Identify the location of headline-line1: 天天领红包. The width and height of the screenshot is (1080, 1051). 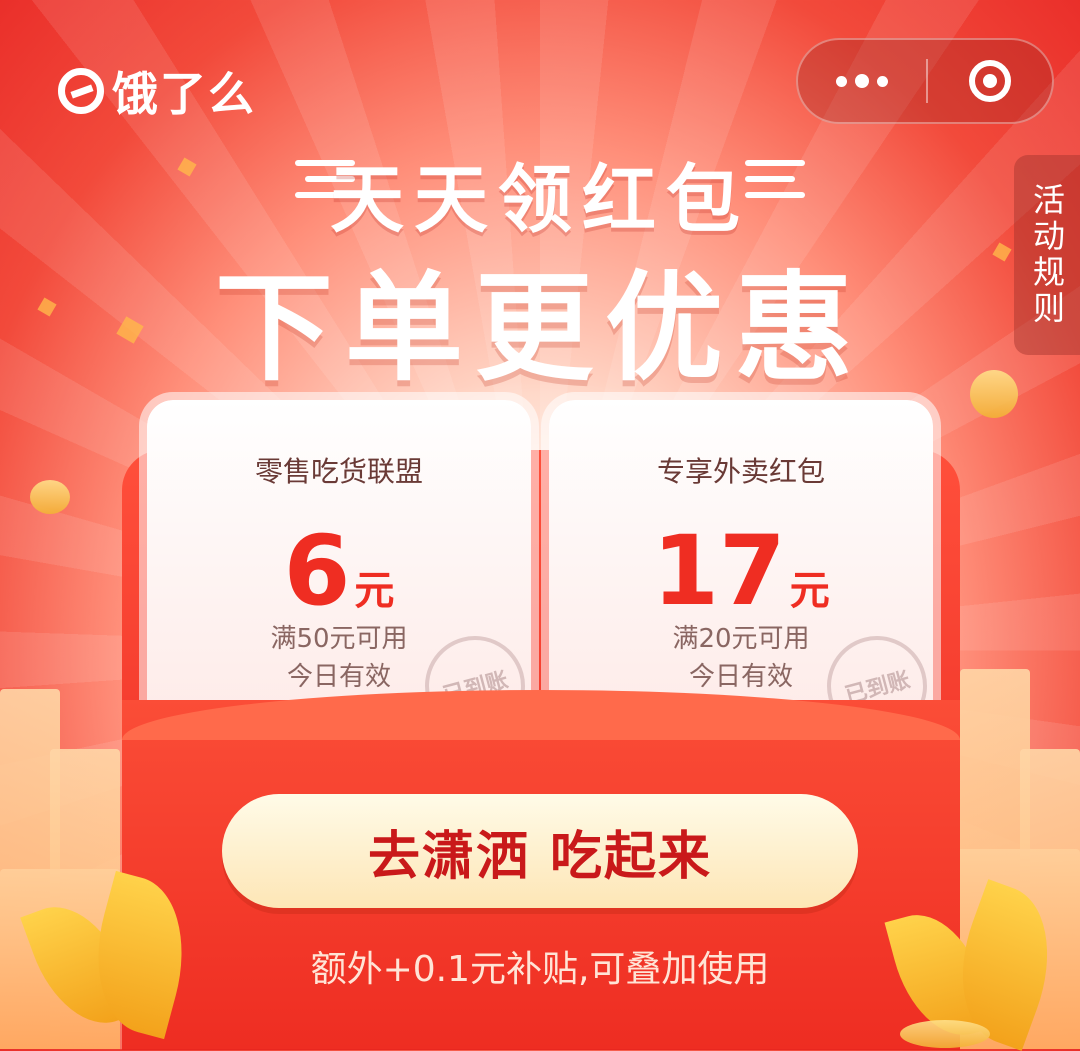
(540, 200).